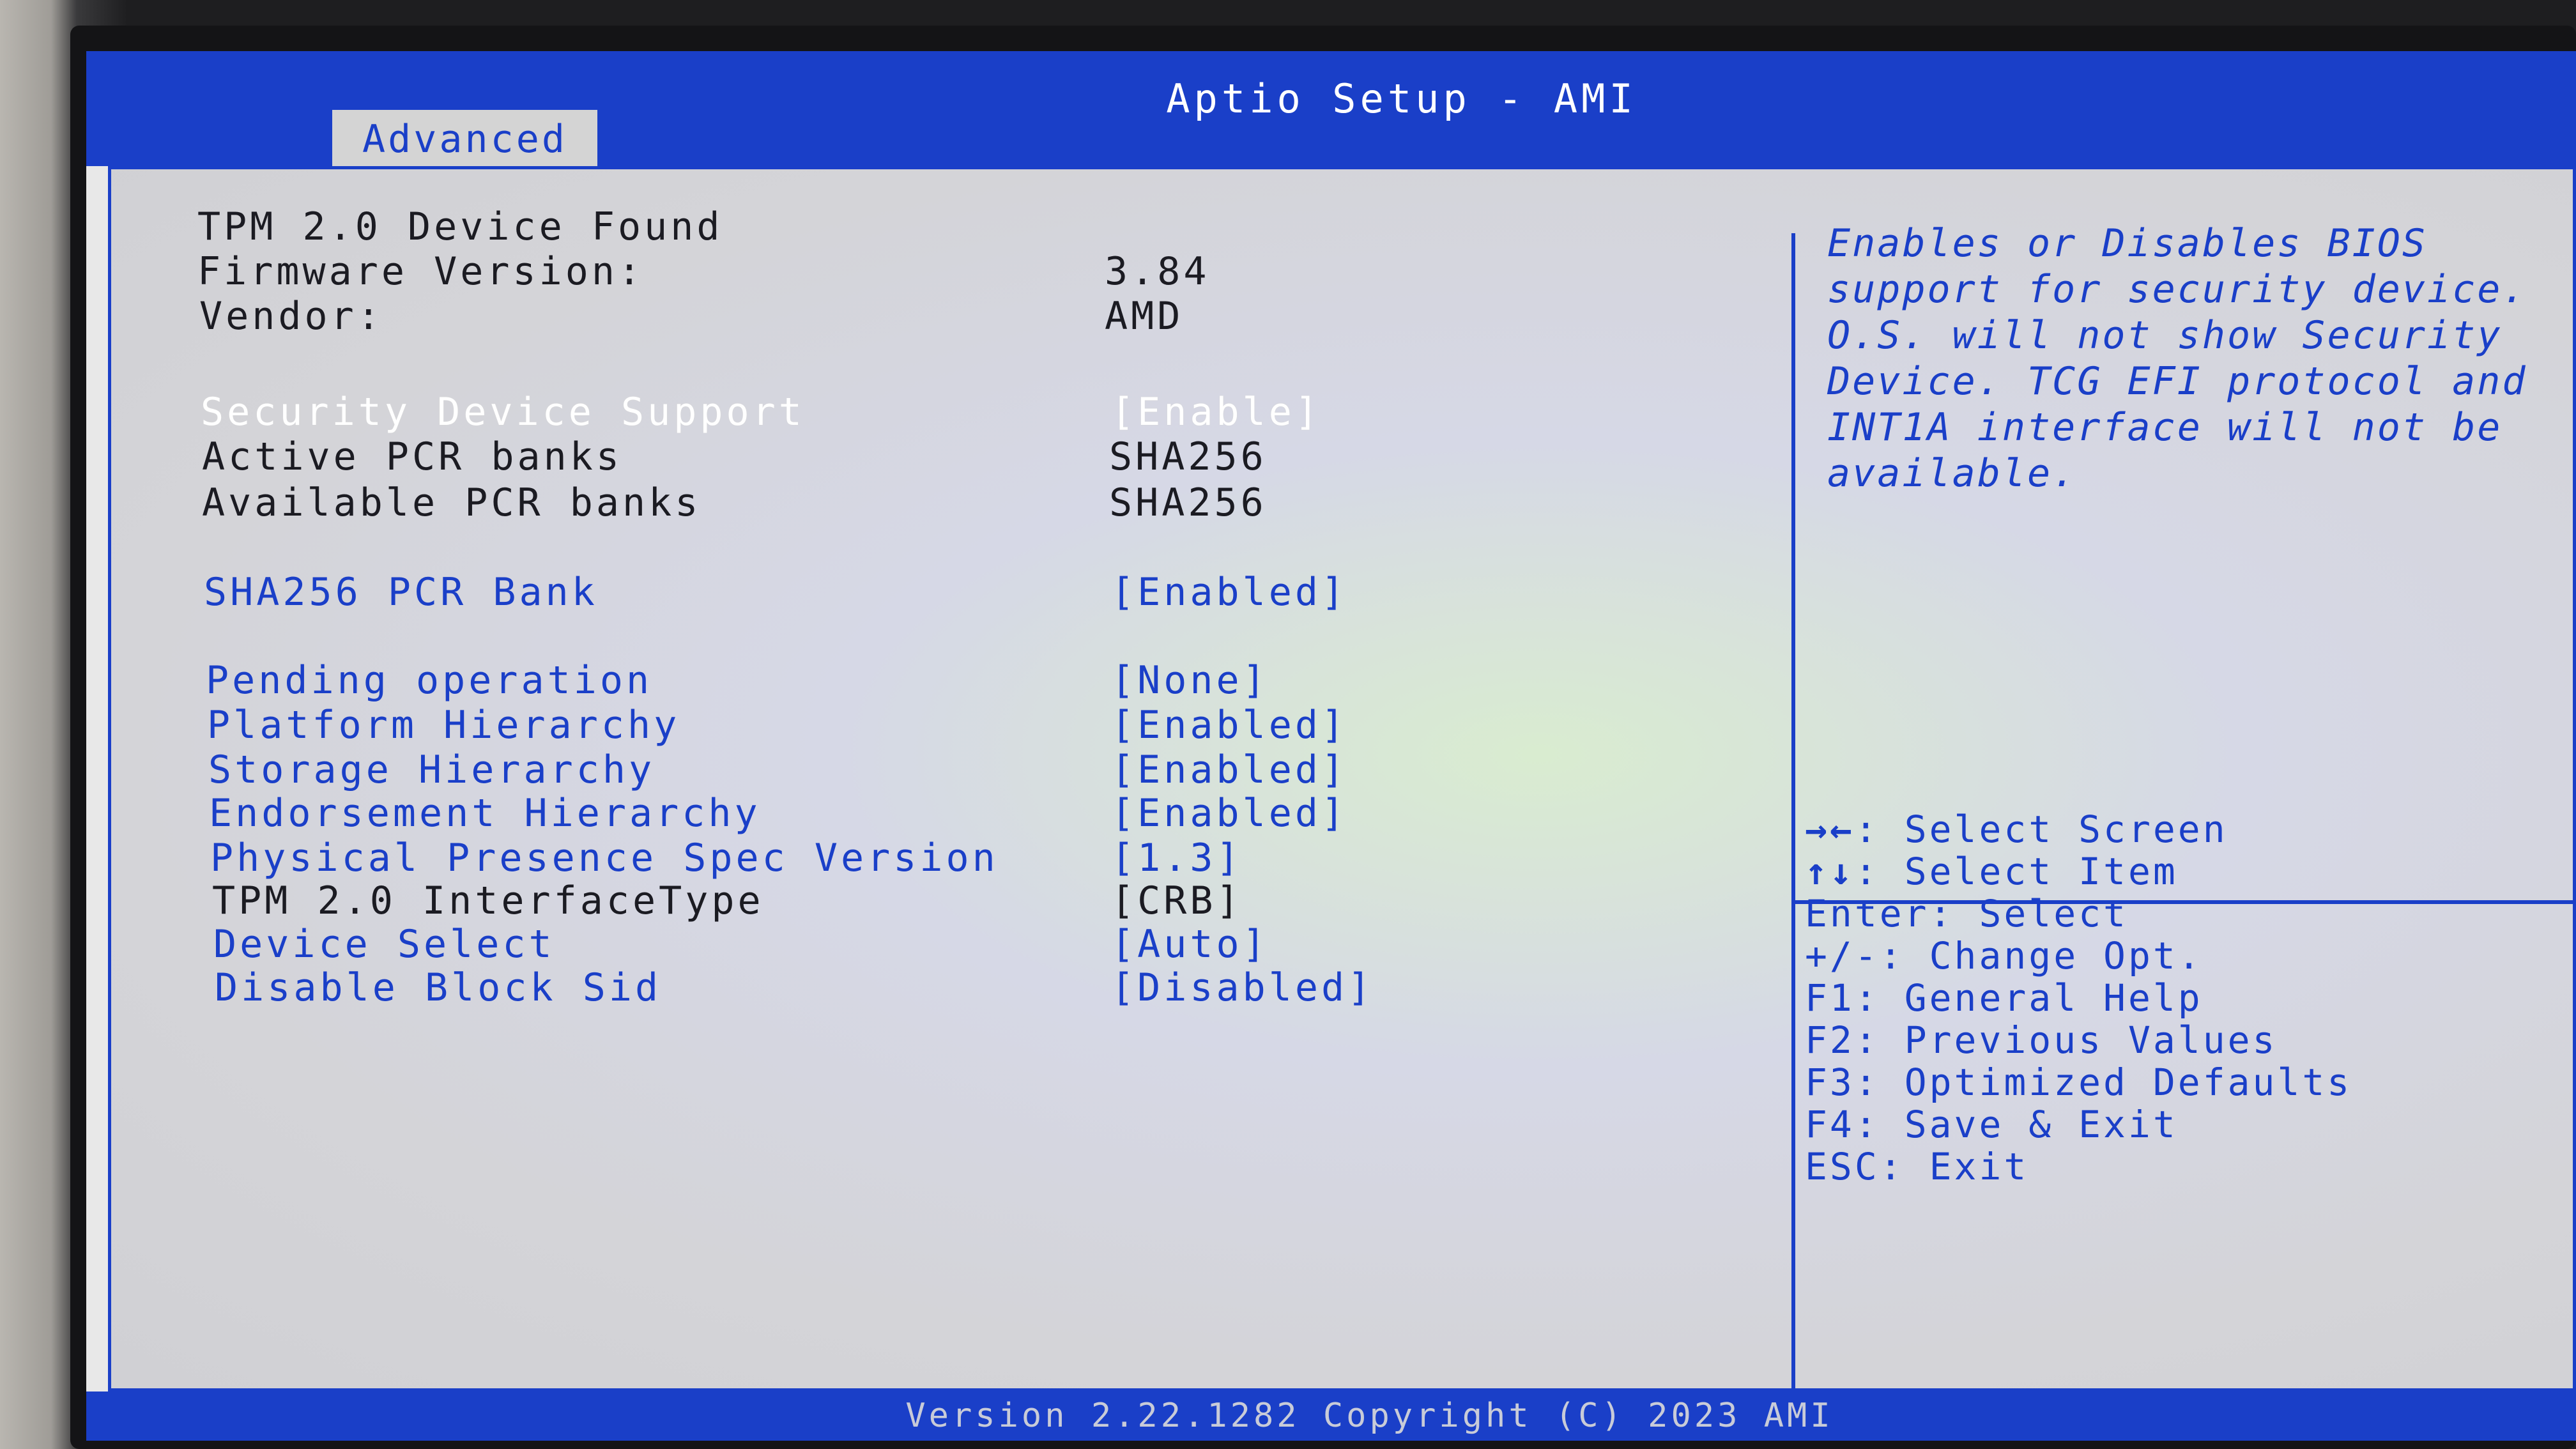 This screenshot has height=1449, width=2576. I want to click on disable-block-sid-value: [Disabled], so click(1242, 987).